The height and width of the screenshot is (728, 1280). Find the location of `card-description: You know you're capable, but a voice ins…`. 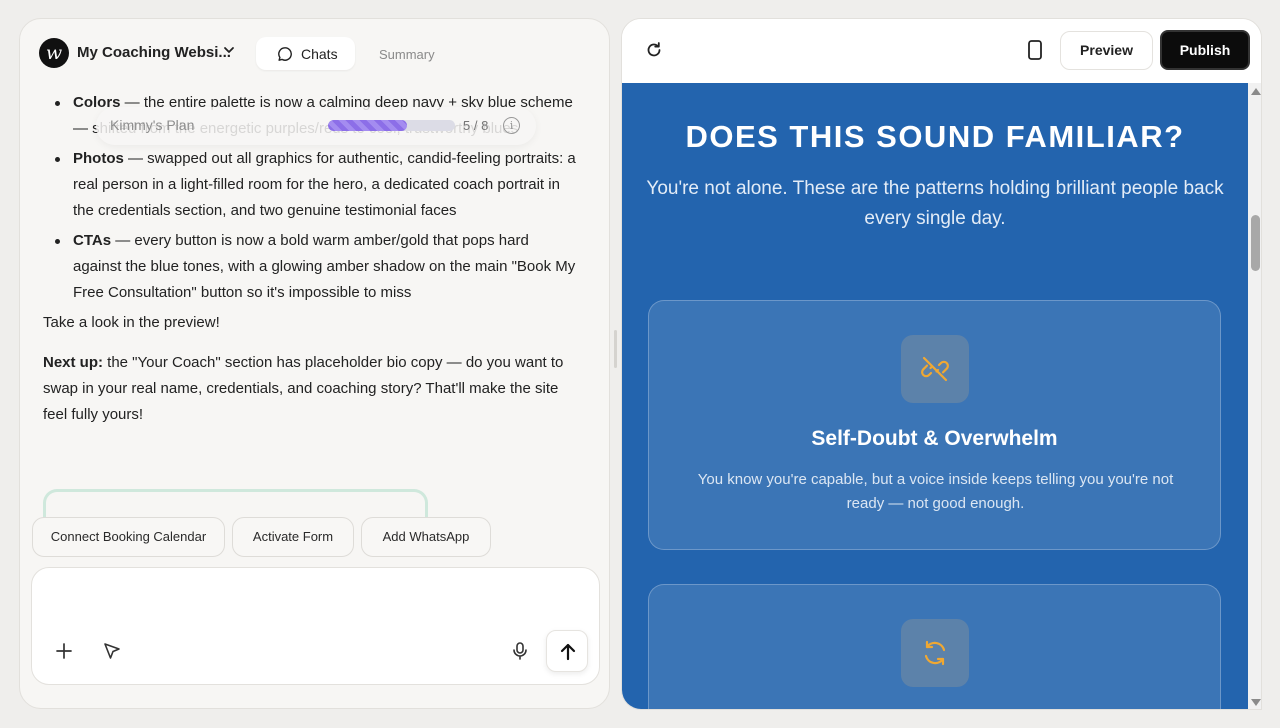

card-description: You know you're capable, but a voice ins… is located at coordinates (935, 491).